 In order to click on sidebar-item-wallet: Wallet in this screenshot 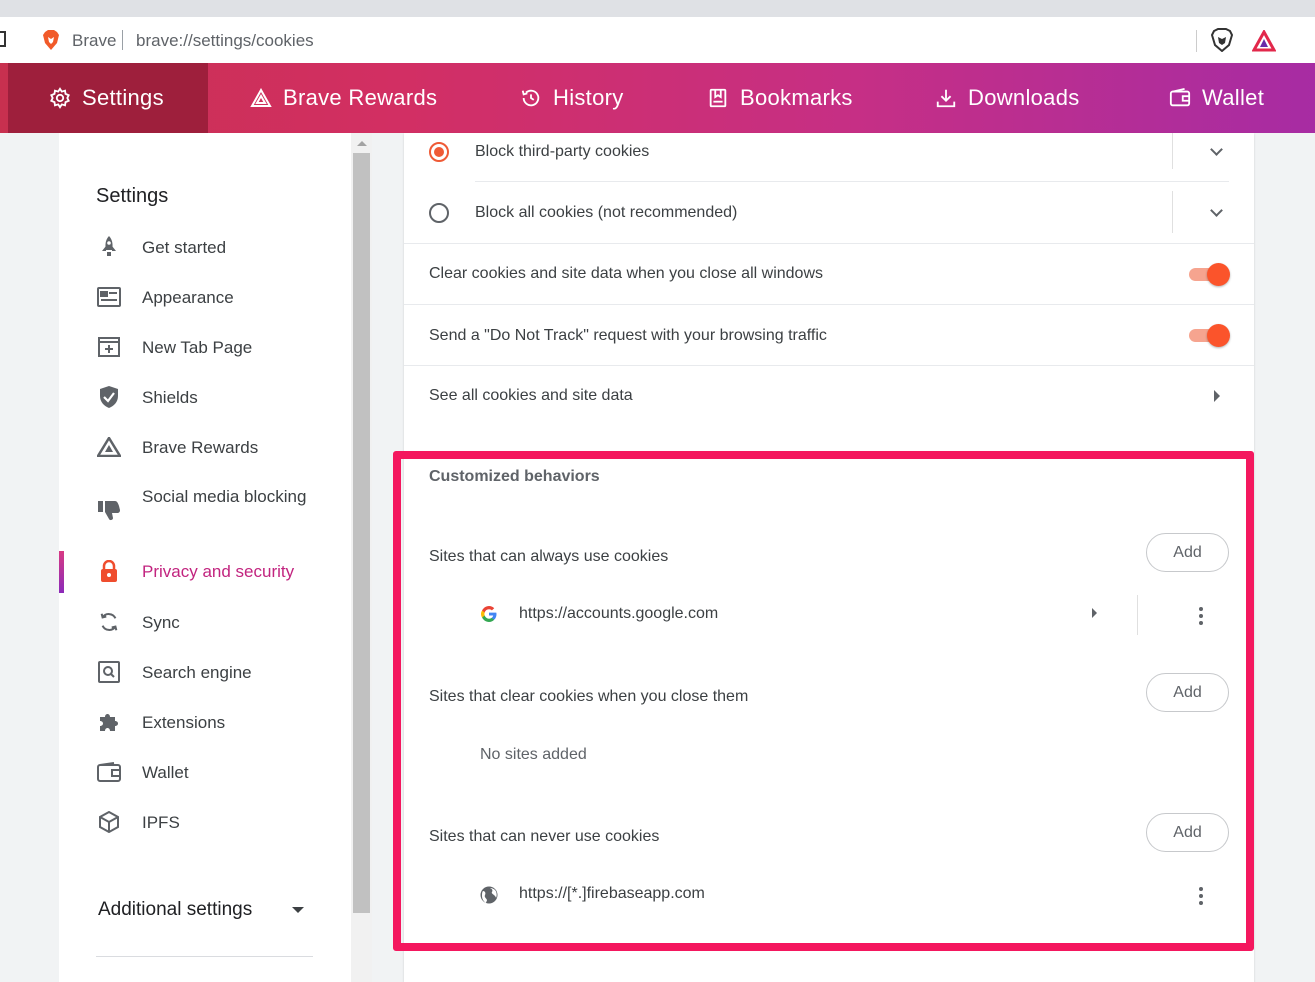, I will do `click(205, 772)`.